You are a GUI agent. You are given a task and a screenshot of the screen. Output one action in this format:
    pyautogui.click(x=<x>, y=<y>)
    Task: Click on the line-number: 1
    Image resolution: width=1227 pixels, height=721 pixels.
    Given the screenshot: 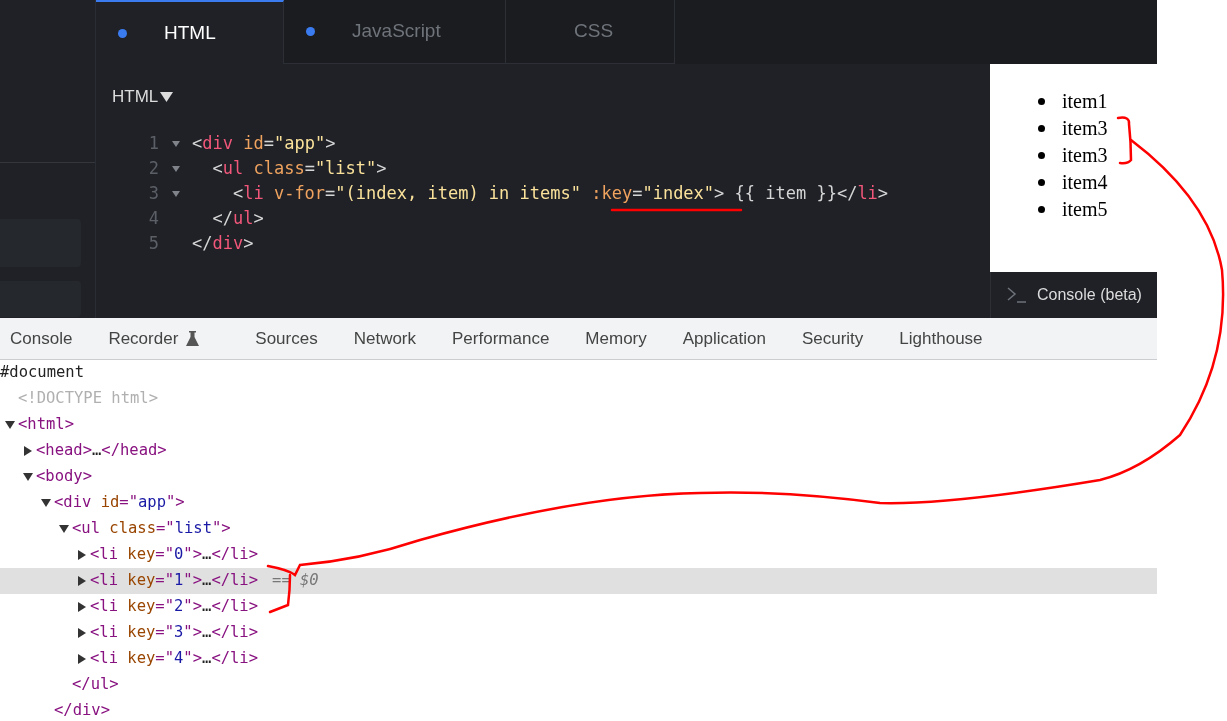 What is the action you would take?
    pyautogui.click(x=153, y=144)
    